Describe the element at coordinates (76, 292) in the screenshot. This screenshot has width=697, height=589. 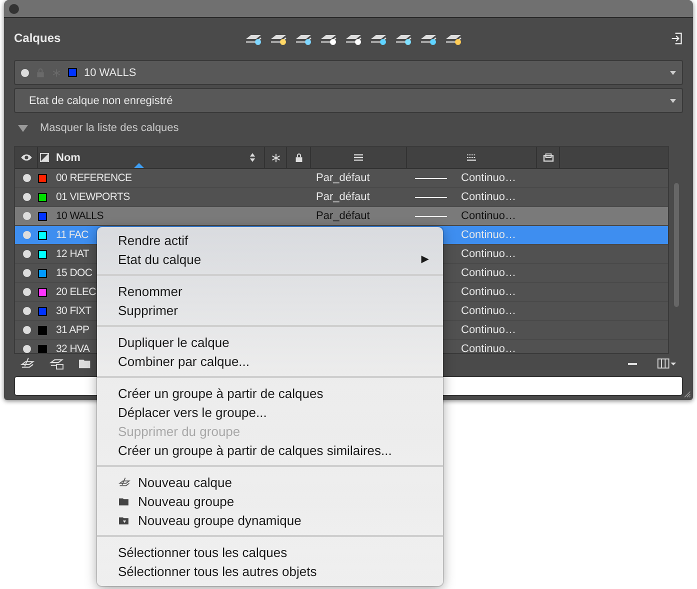
I see `layer-name: 20 ELEC` at that location.